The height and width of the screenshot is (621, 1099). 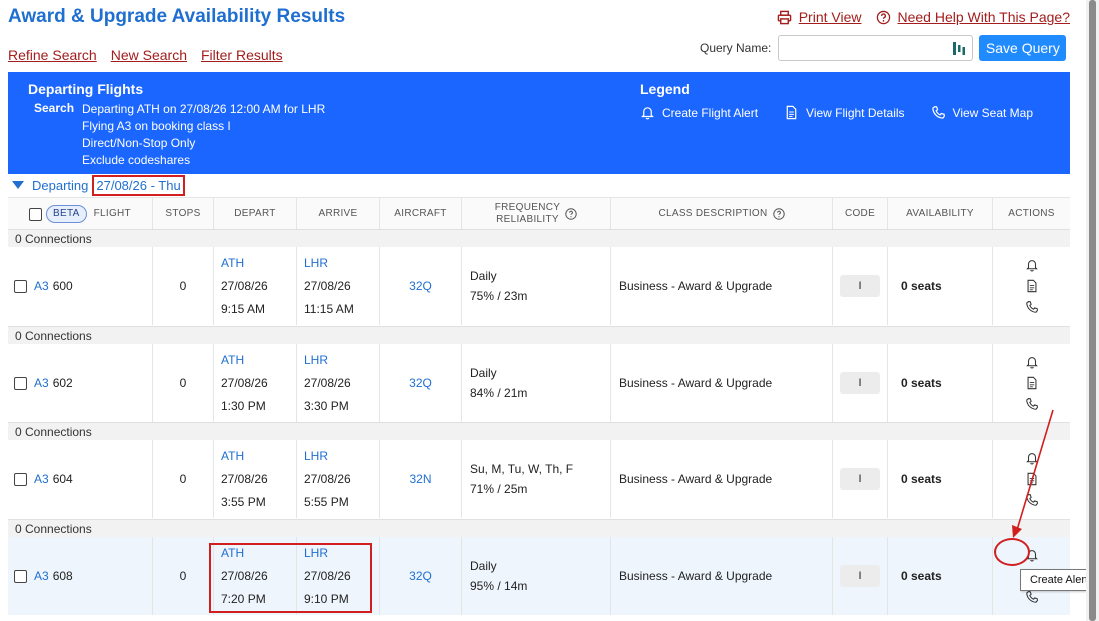 I want to click on arrive-time: 11:15 AM, so click(x=329, y=308).